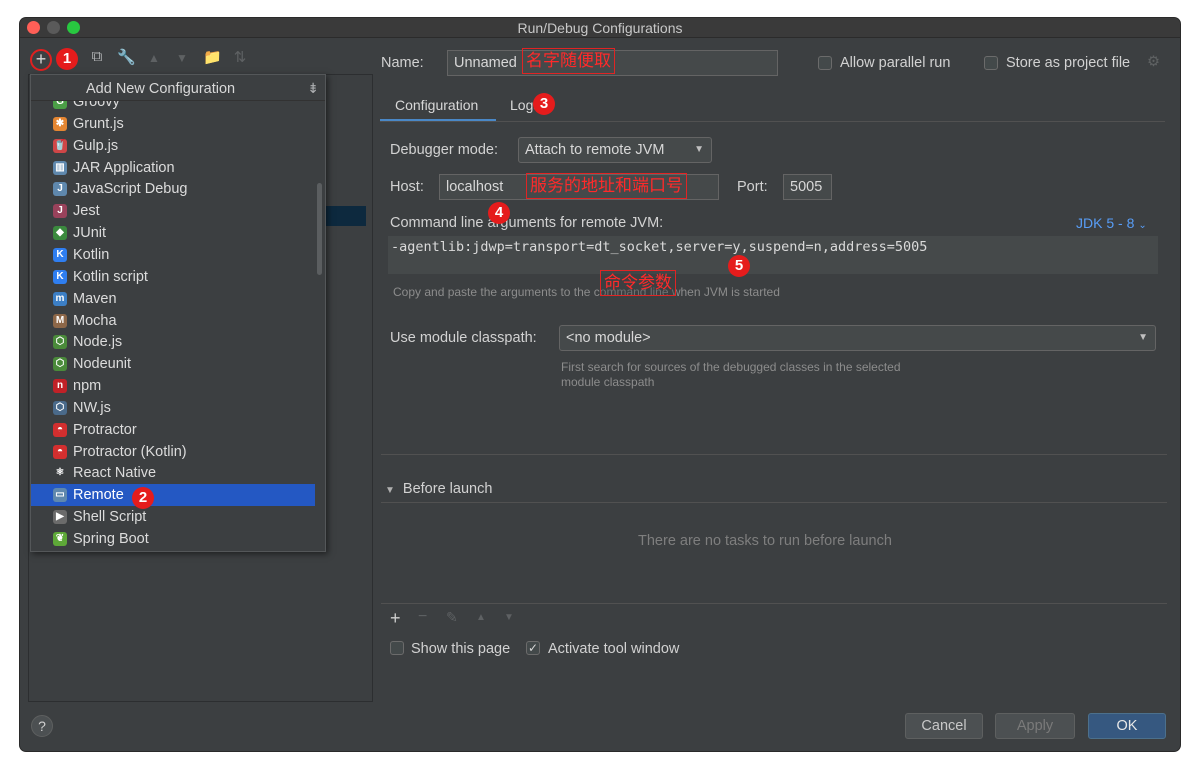 This screenshot has height=771, width=1200. What do you see at coordinates (60, 386) in the screenshot?
I see `npm-icon: n` at bounding box center [60, 386].